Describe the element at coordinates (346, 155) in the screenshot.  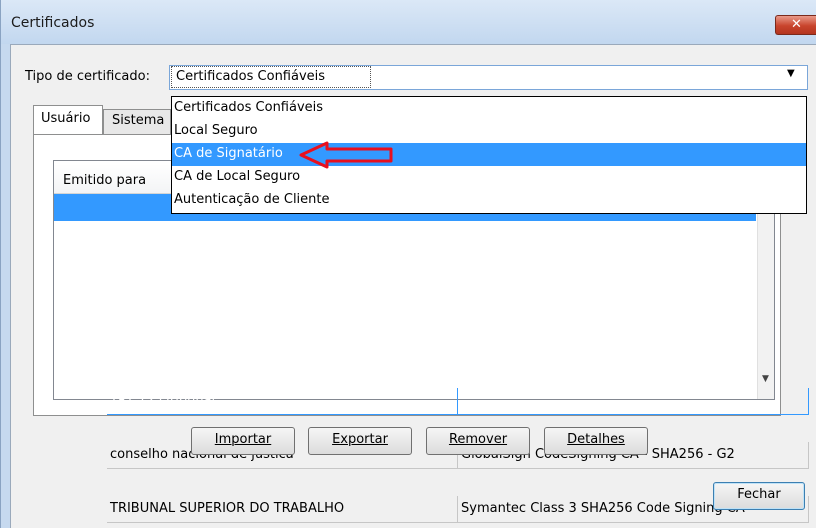
I see `annotation-arrow-icon` at that location.